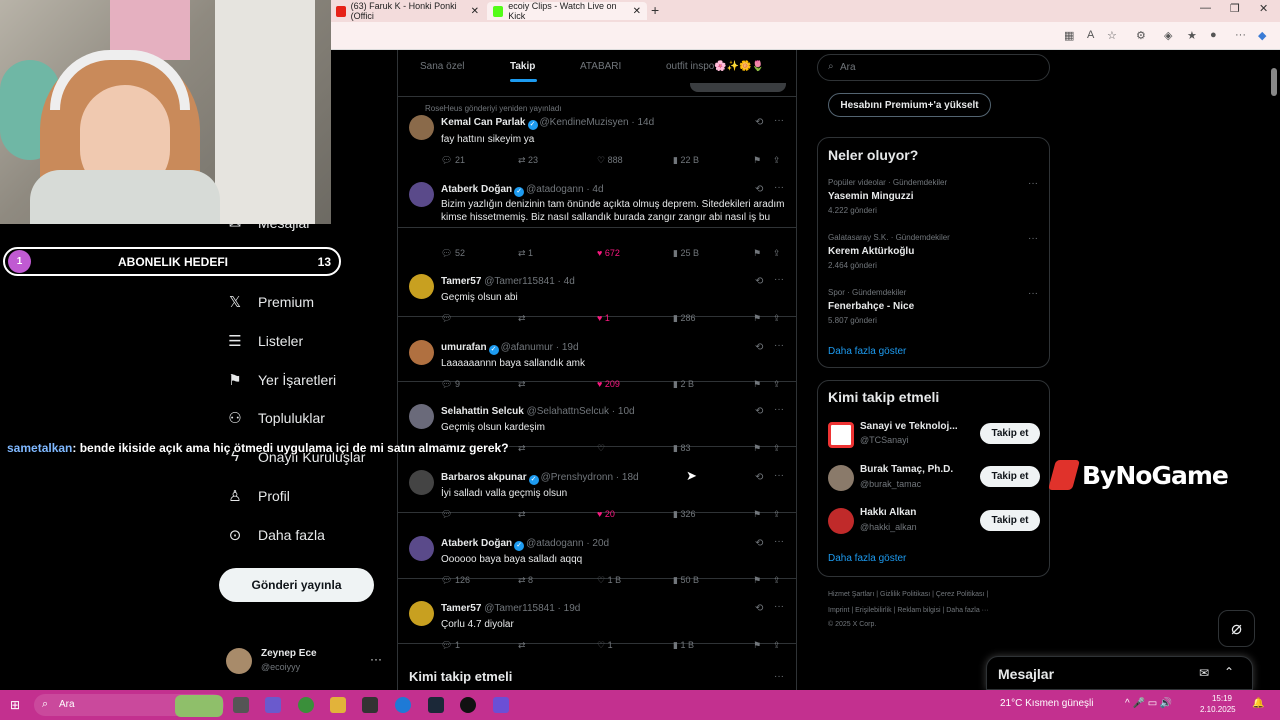 Image resolution: width=1280 pixels, height=720 pixels. Describe the element at coordinates (681, 448) in the screenshot. I see `views-button: ▮ 83` at that location.